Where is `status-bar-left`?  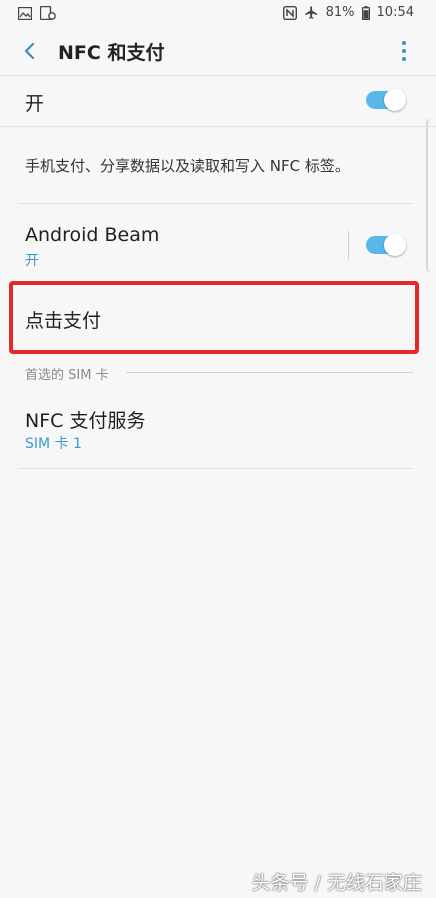
status-bar-left is located at coordinates (37, 13).